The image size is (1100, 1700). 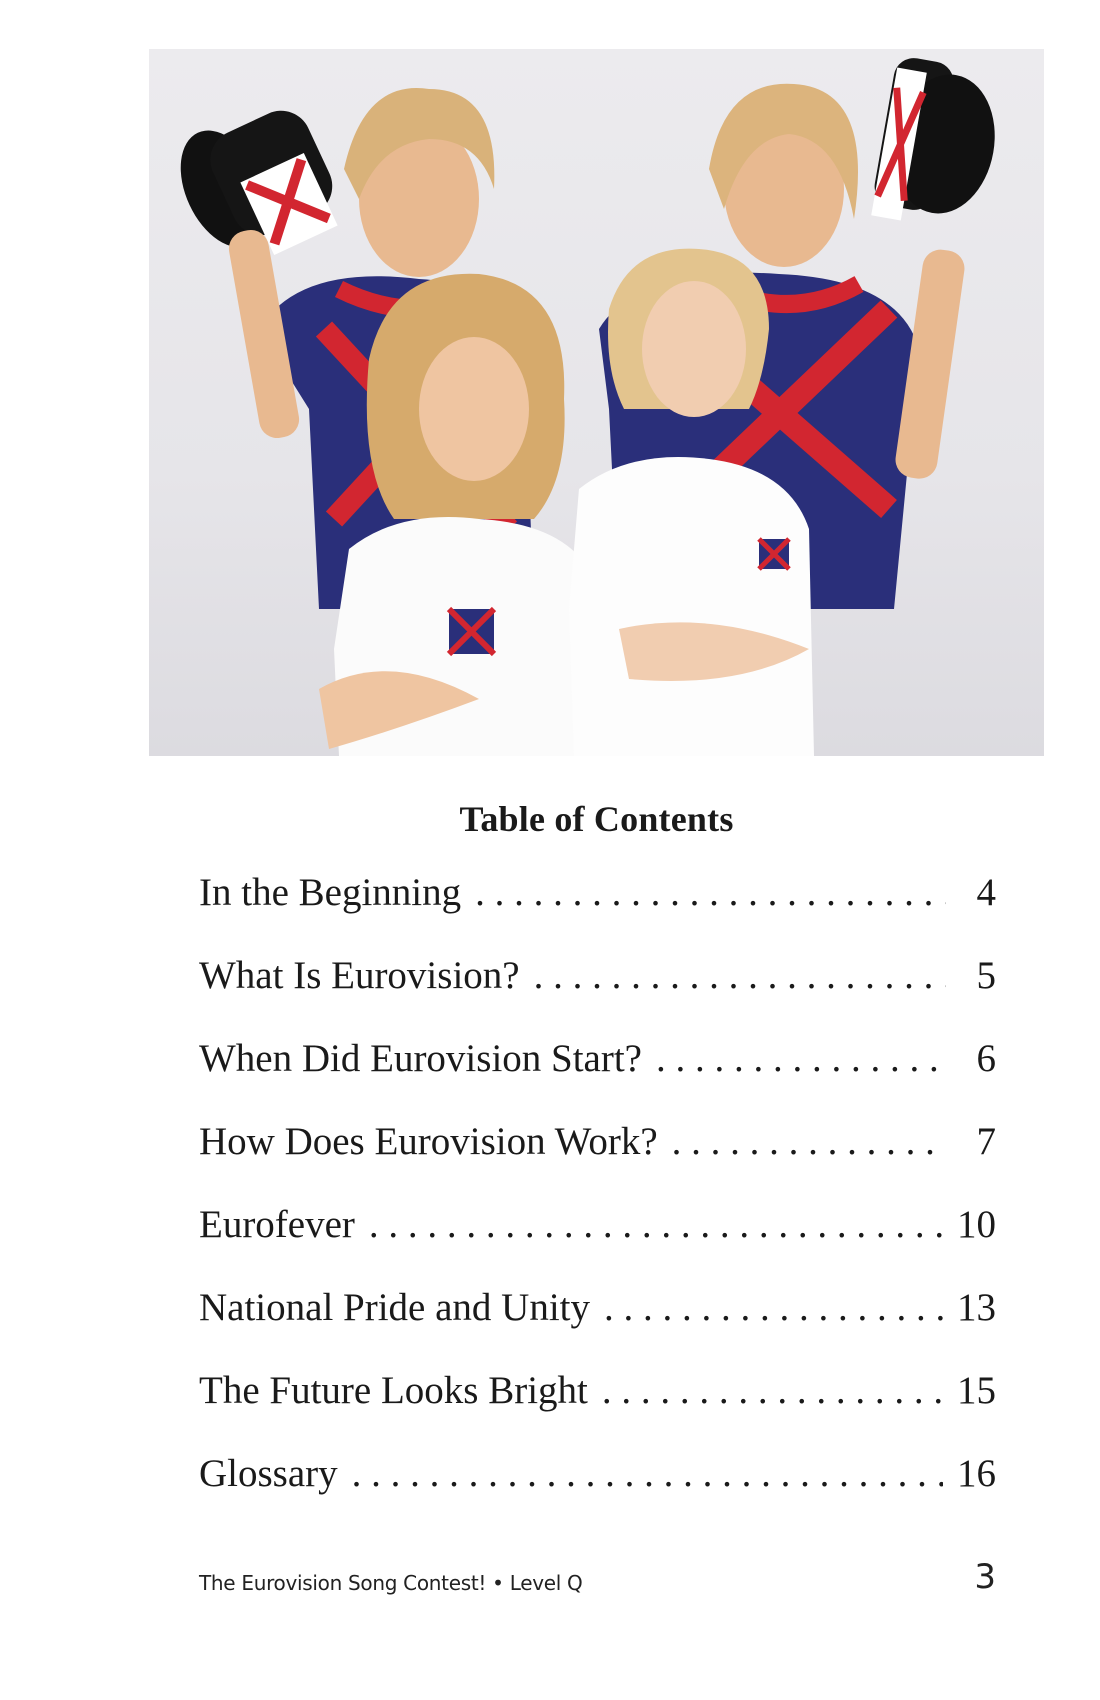 I want to click on toc-entry: In the Beginning 4, so click(x=597, y=911).